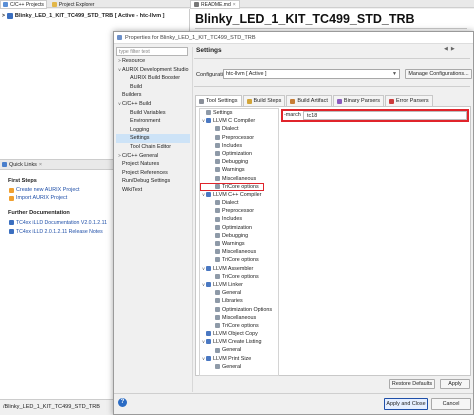 Image resolution: width=474 pixels, height=415 pixels. I want to click on apply-and-close-button: Apply and Close, so click(406, 404).